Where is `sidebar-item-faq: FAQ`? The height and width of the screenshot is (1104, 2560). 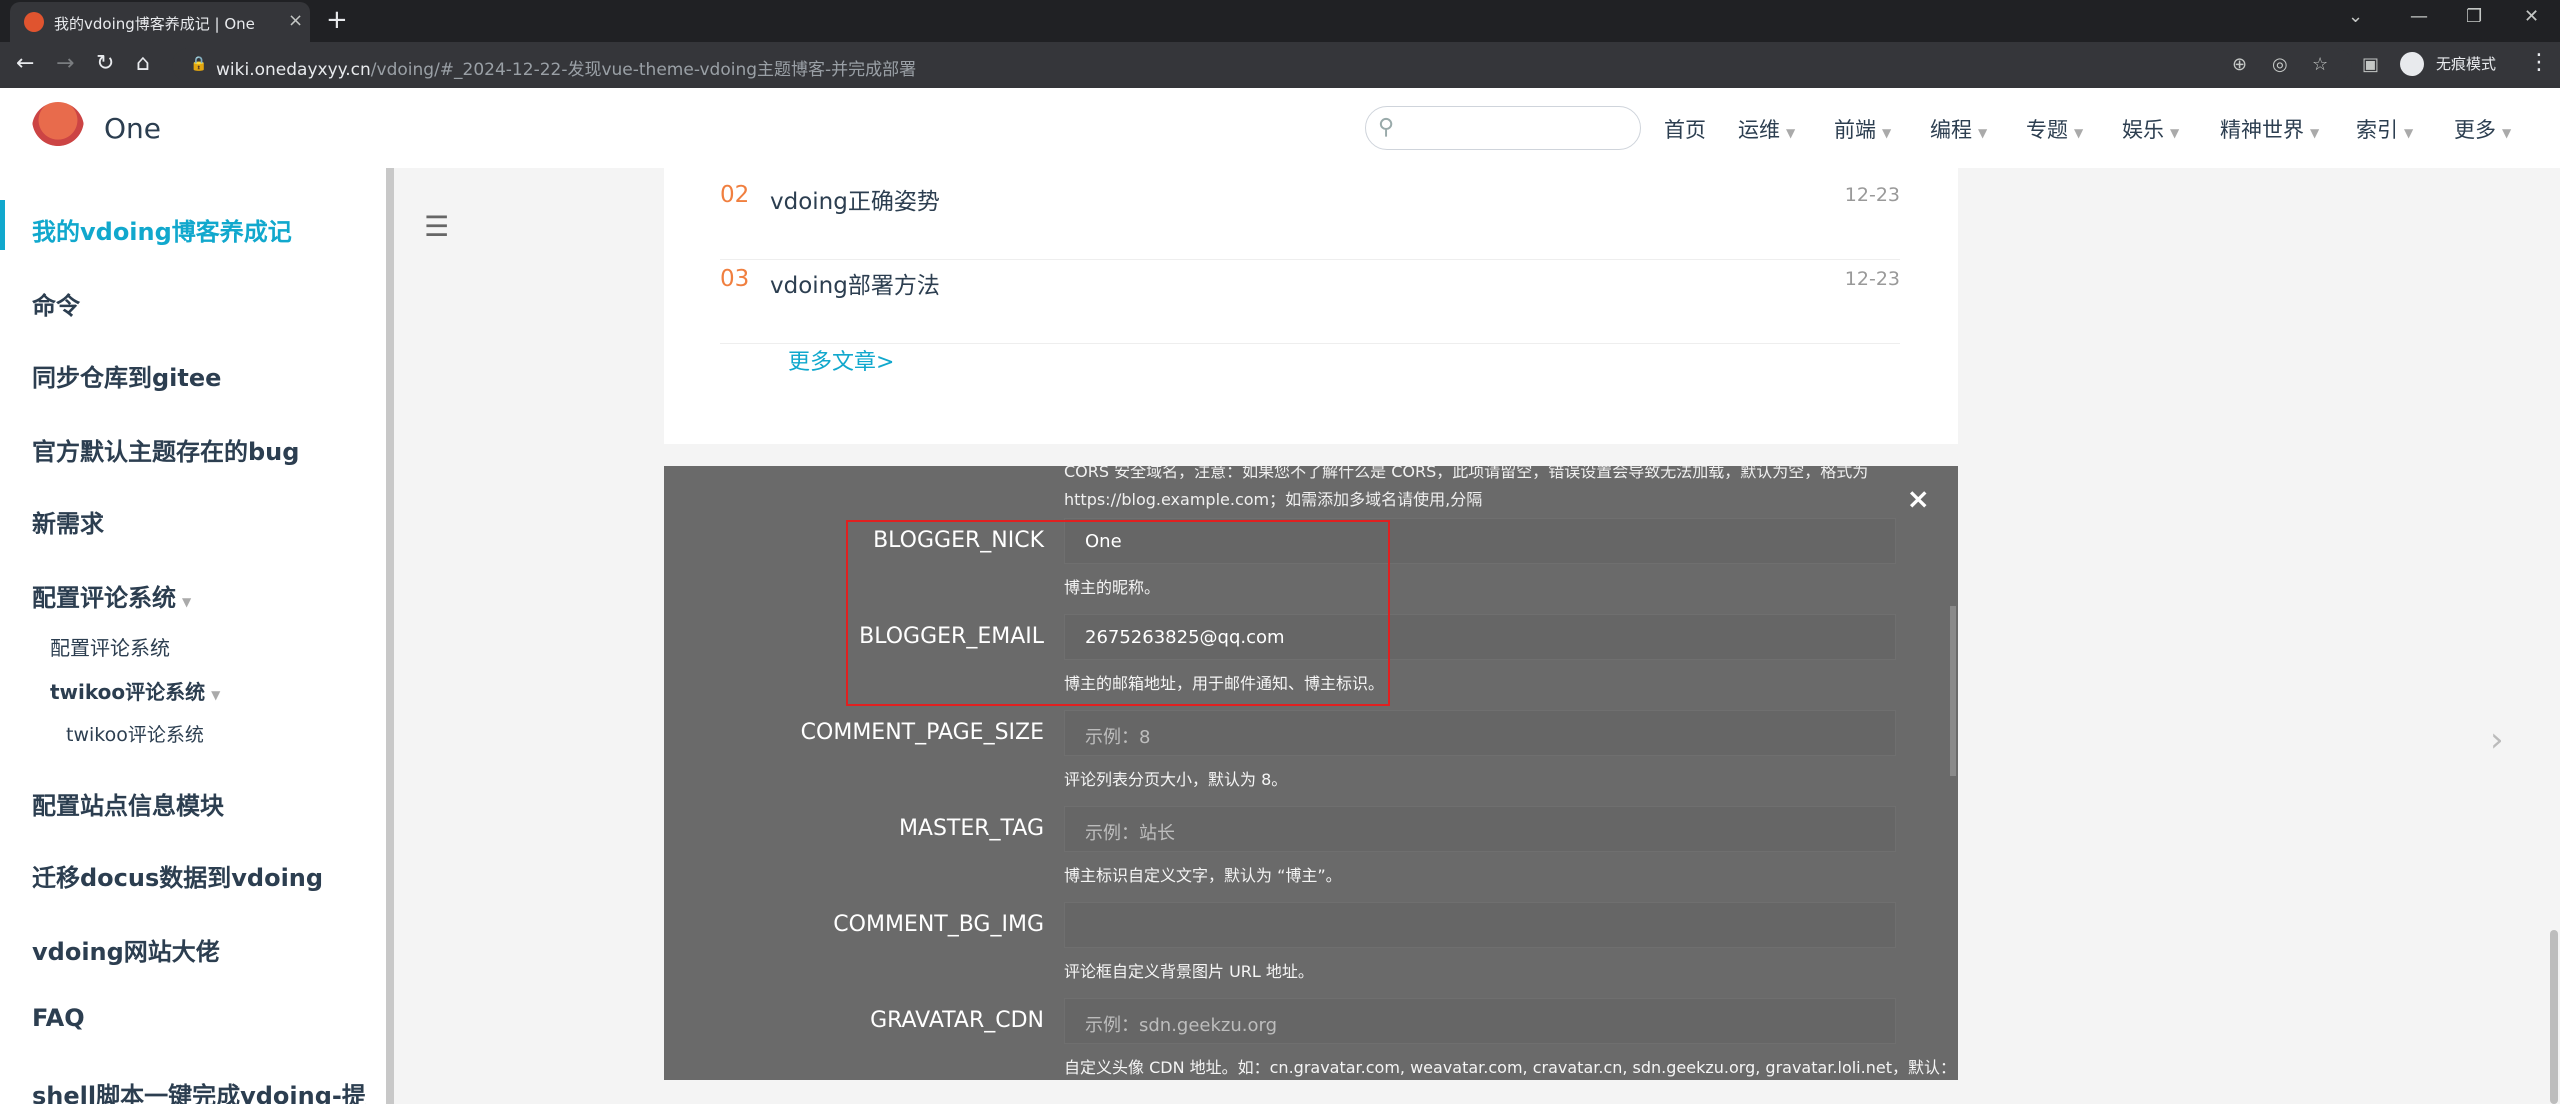
sidebar-item-faq: FAQ is located at coordinates (58, 1018).